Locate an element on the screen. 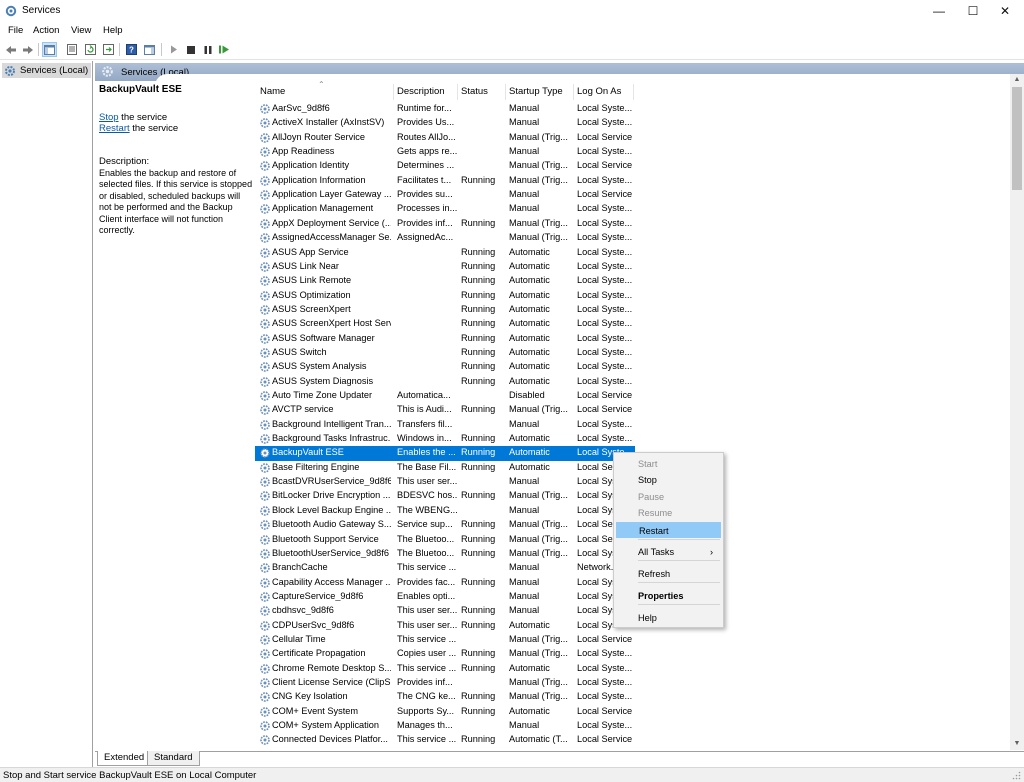 The image size is (1024, 782). tab-standard: Standard is located at coordinates (173, 758).